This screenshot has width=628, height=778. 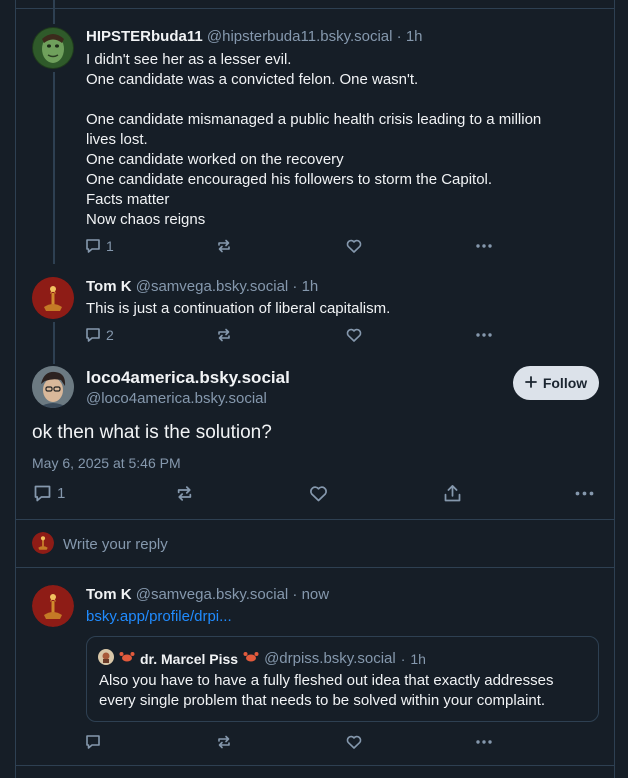 I want to click on post-actions: 1, so click(x=289, y=246).